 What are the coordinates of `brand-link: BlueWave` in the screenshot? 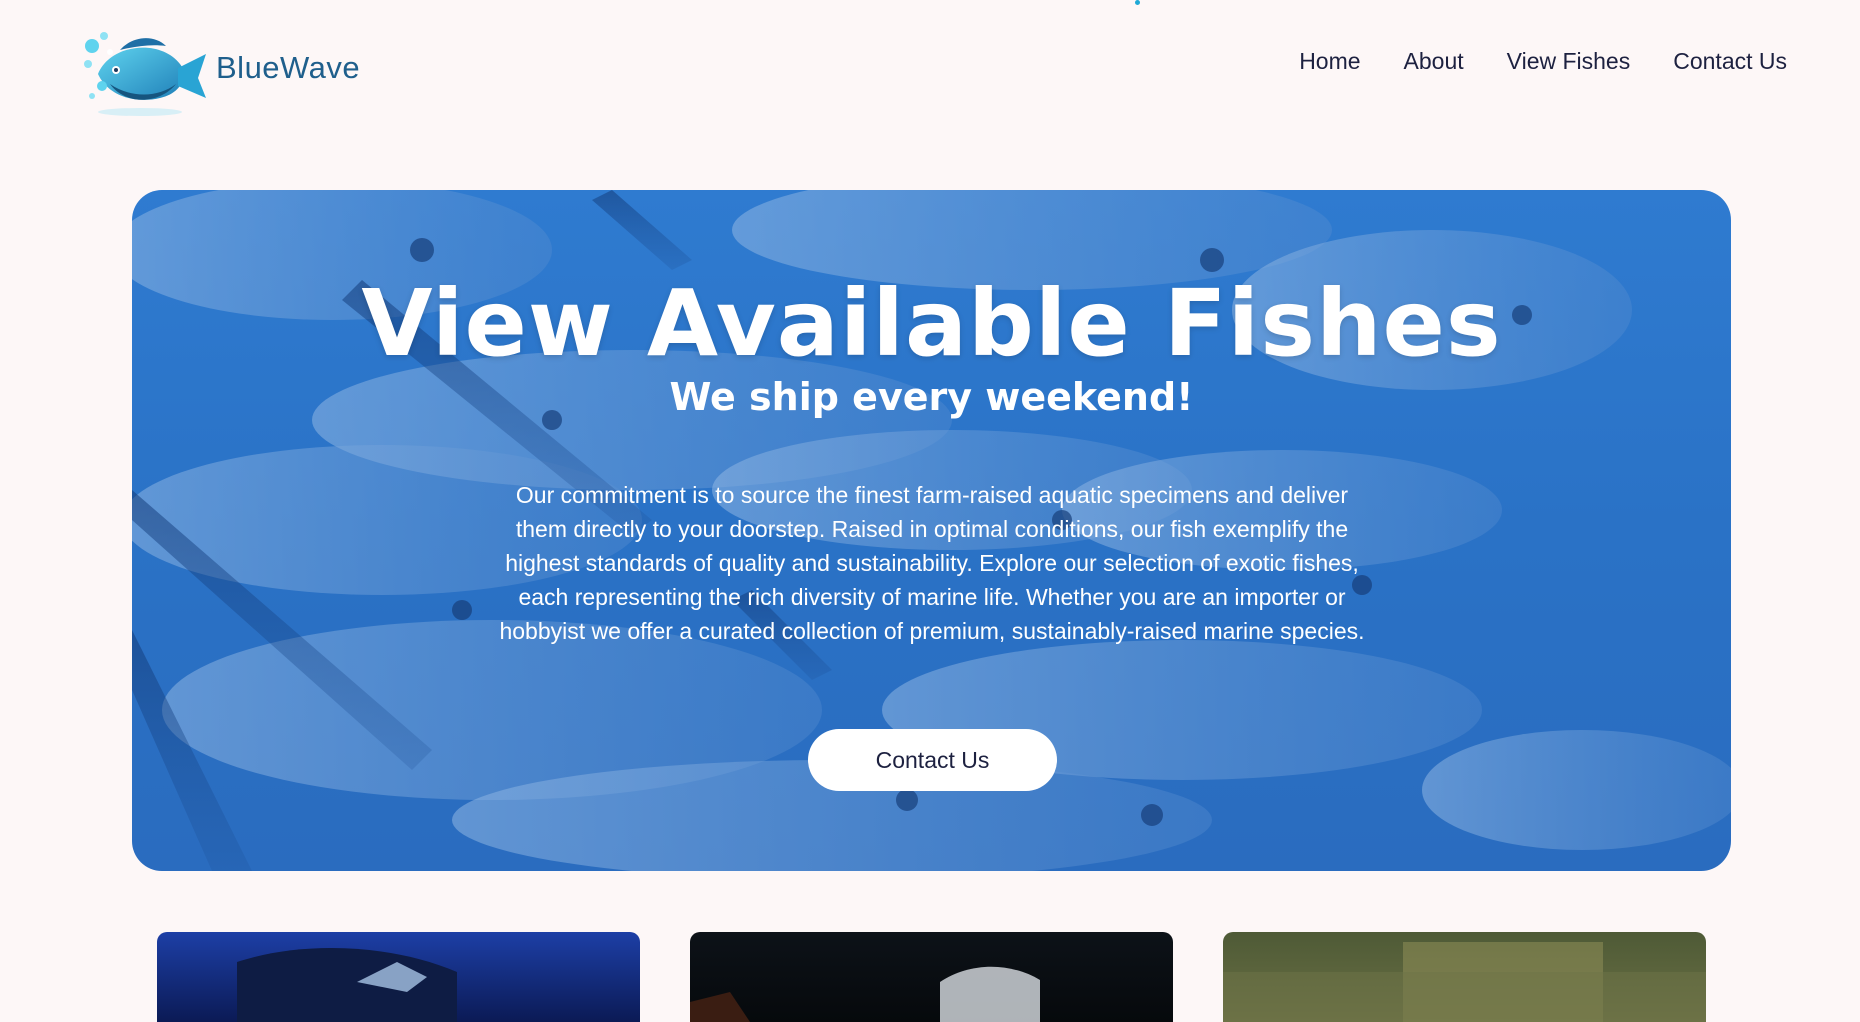 It's located at (220, 72).